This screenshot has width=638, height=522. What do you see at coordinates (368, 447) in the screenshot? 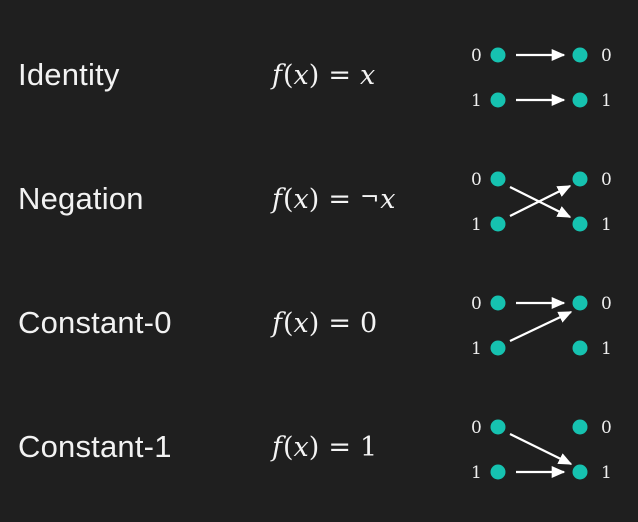
I see `formula-right-hand-side: 1` at bounding box center [368, 447].